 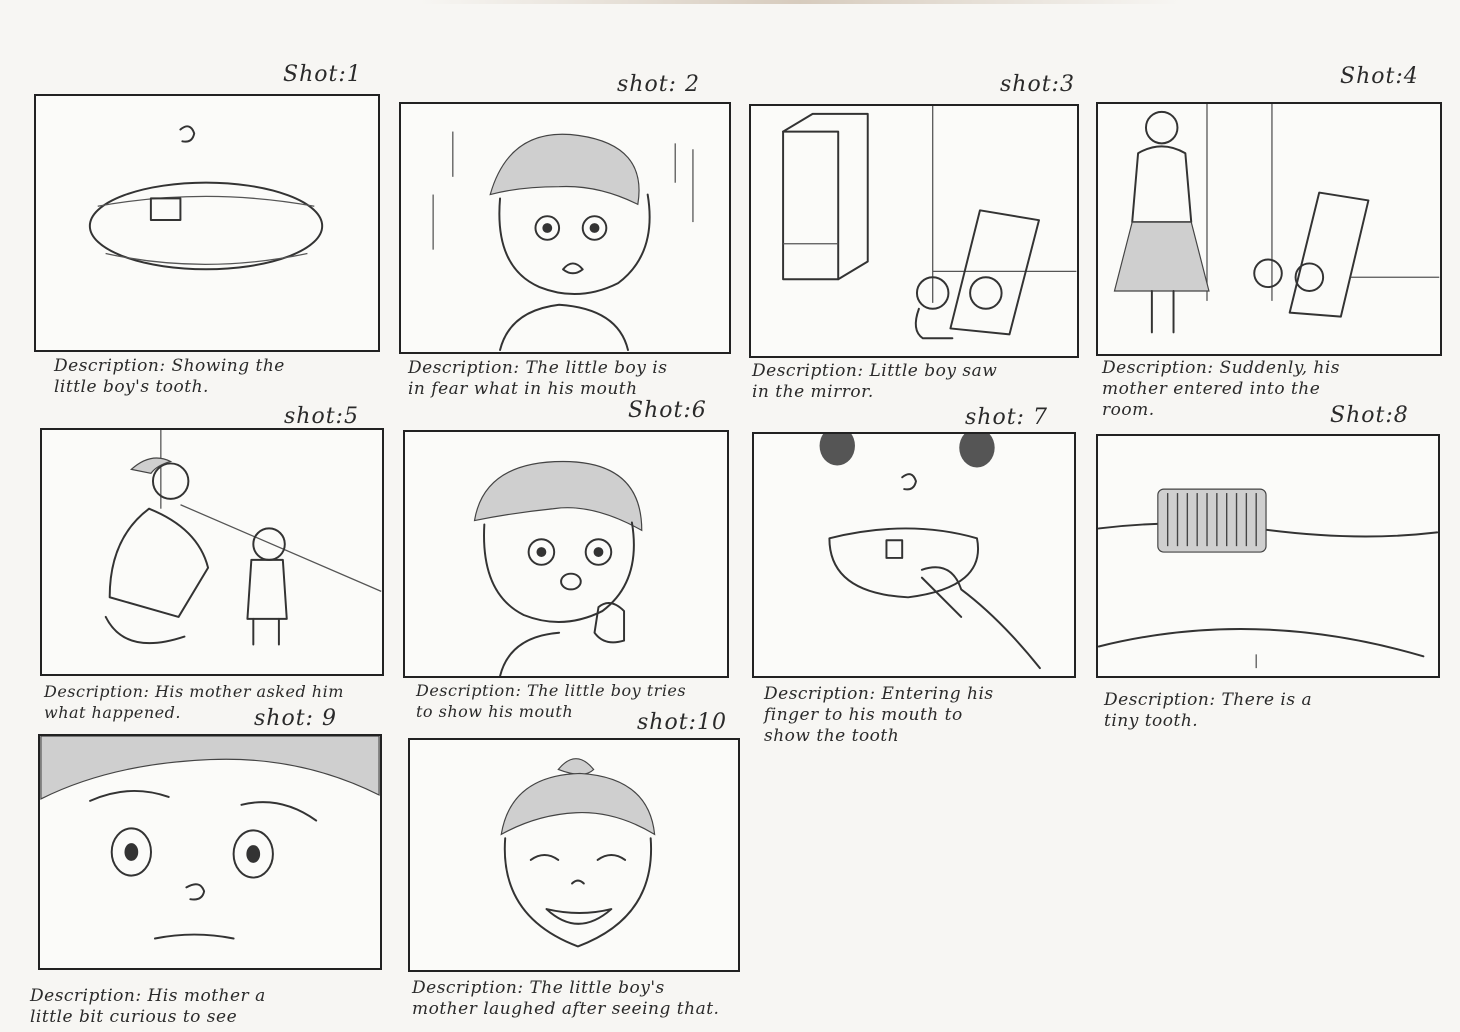 What do you see at coordinates (578, 853) in the screenshot?
I see `mother-laughing-illustration` at bounding box center [578, 853].